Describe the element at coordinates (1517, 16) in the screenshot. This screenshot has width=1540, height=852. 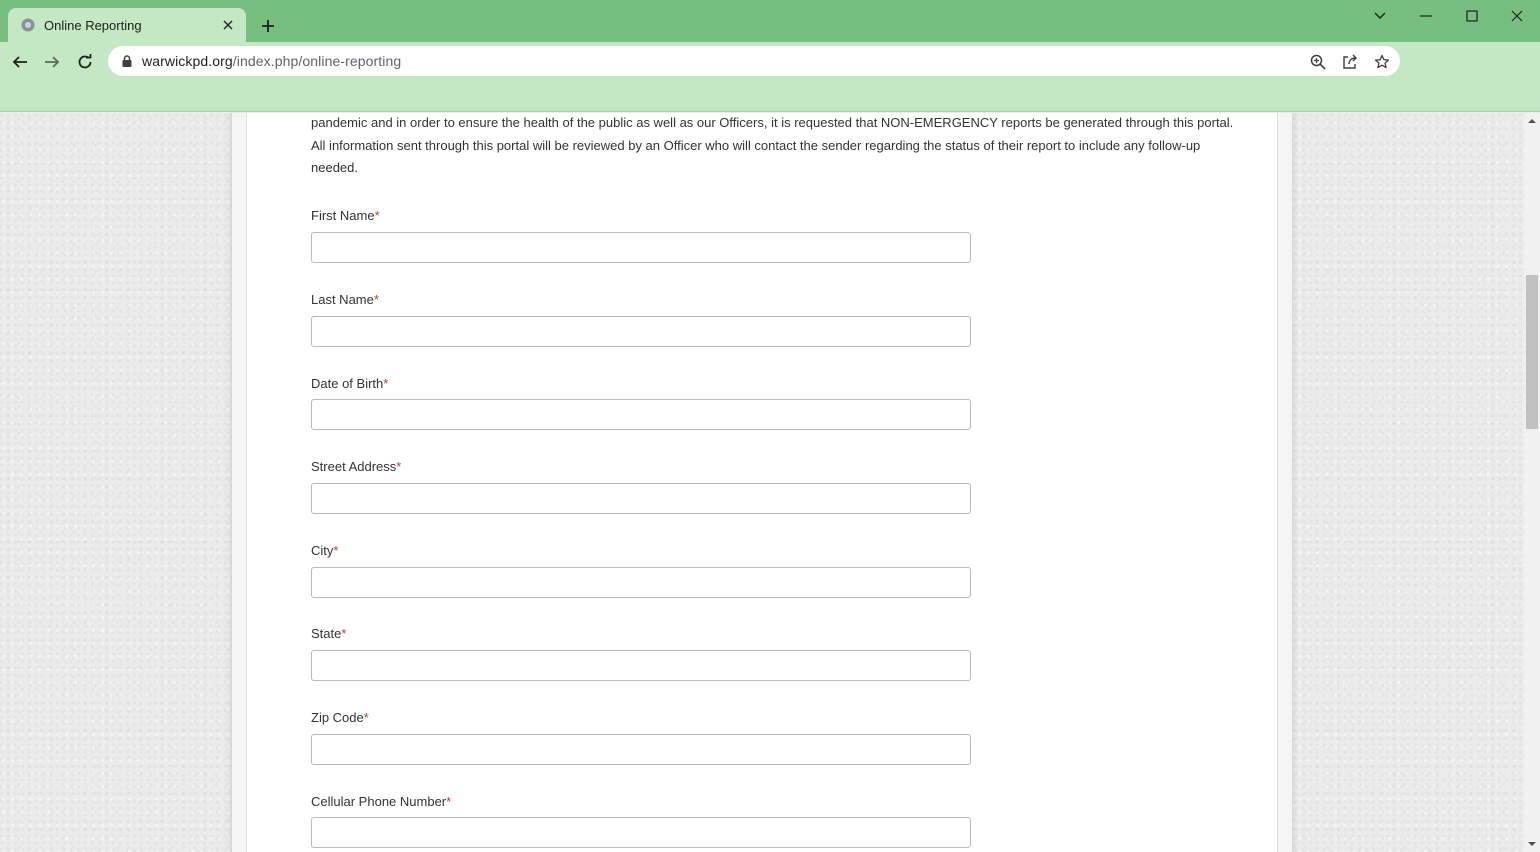
I see `close-window-icon` at that location.